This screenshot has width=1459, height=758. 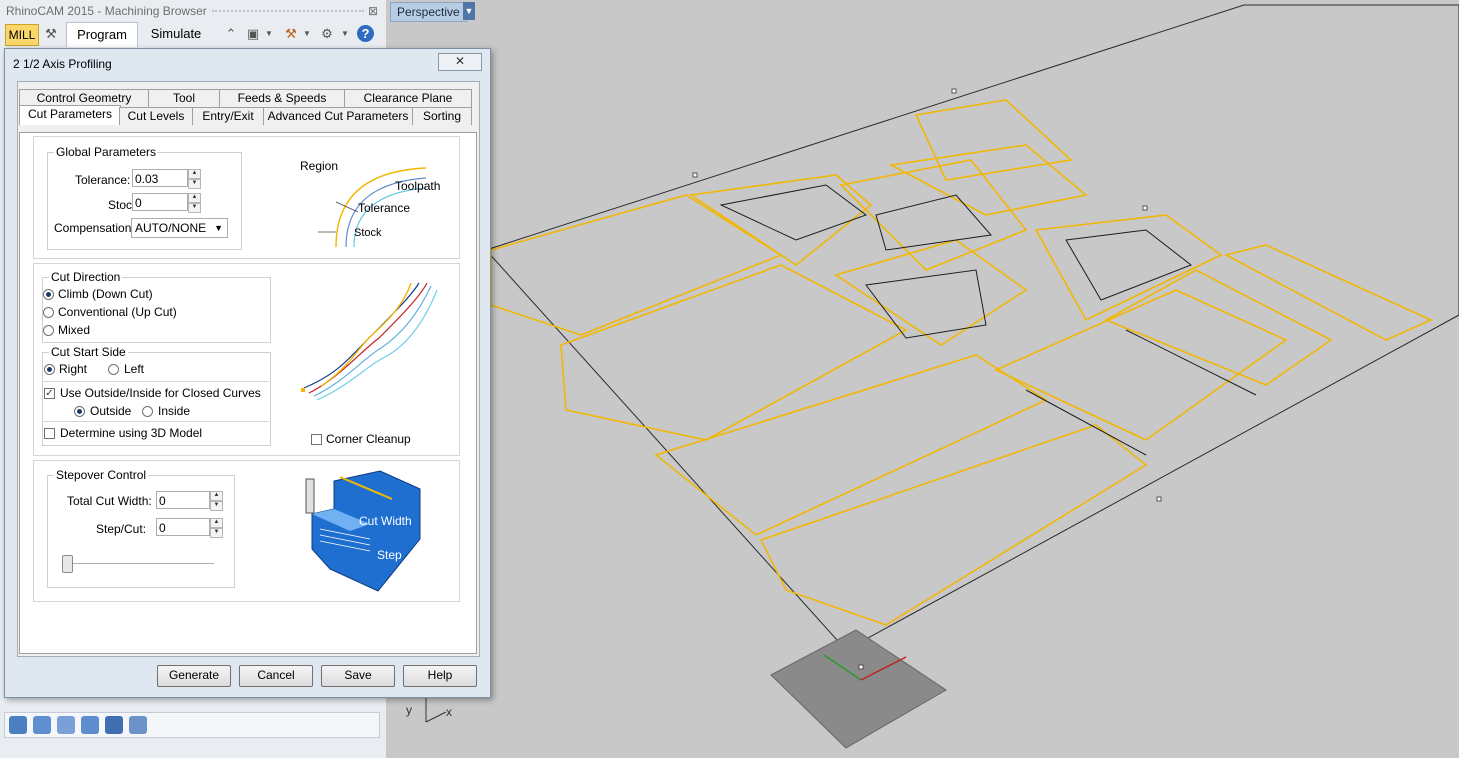 I want to click on compensation-label: Compensation:, so click(x=94, y=228).